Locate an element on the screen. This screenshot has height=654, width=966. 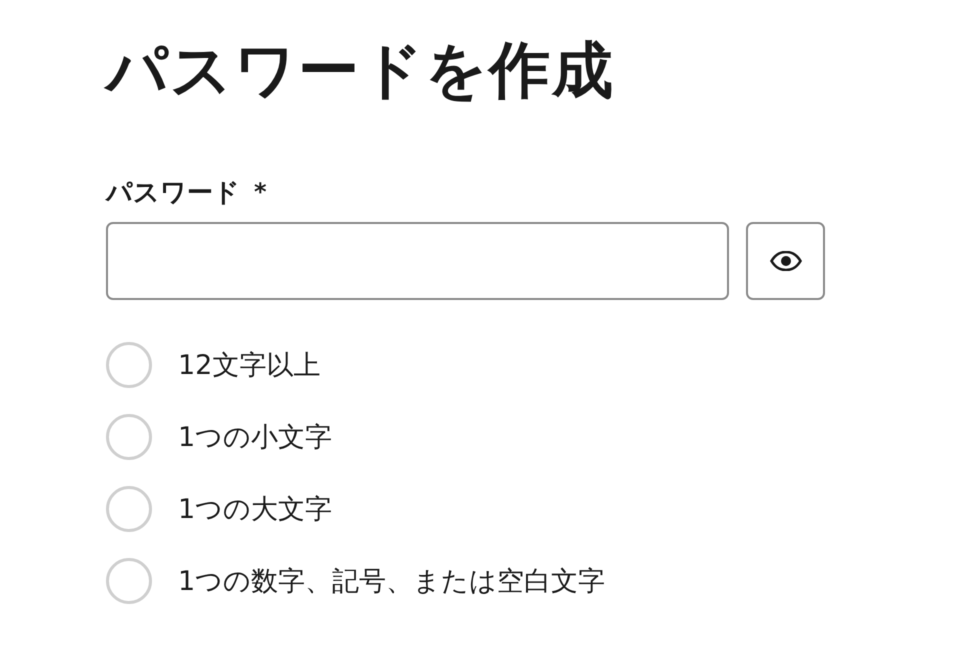
required-mark: * is located at coordinates (260, 192).